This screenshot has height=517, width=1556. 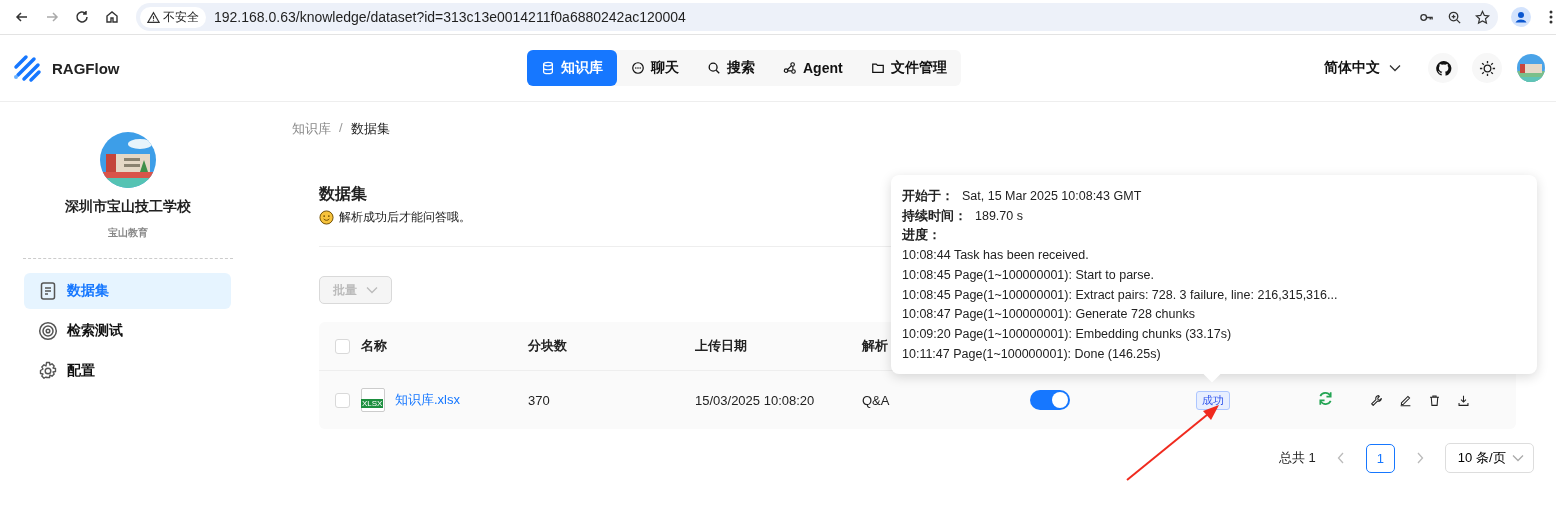 What do you see at coordinates (82, 17) in the screenshot?
I see `reload-icon` at bounding box center [82, 17].